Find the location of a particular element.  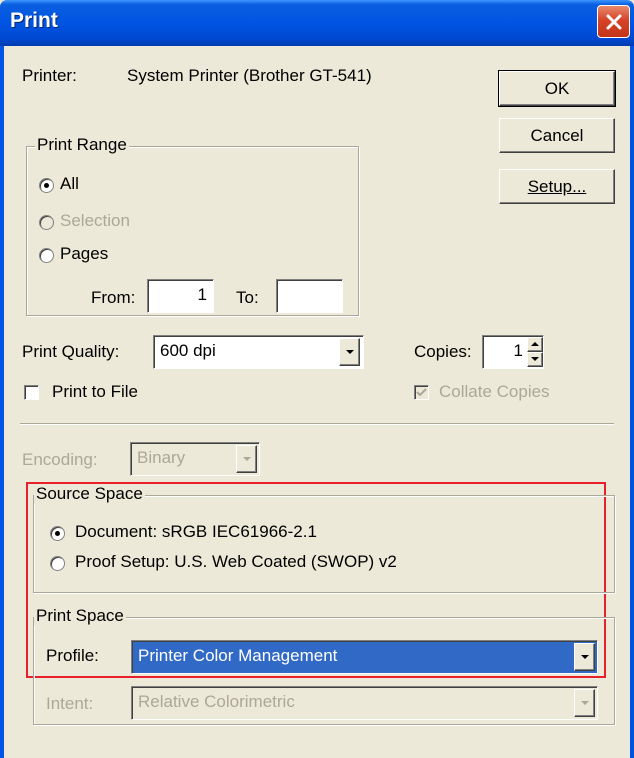

printer-label: Printer: is located at coordinates (49, 75).